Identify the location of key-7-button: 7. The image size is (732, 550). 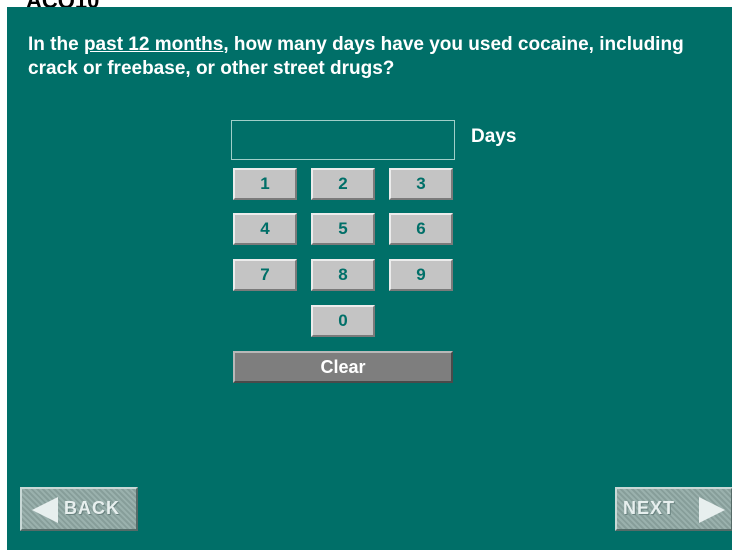
(265, 275).